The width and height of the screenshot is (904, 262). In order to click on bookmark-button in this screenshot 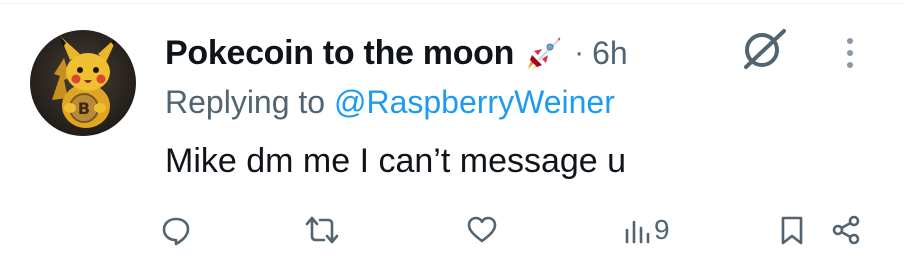, I will do `click(792, 230)`.